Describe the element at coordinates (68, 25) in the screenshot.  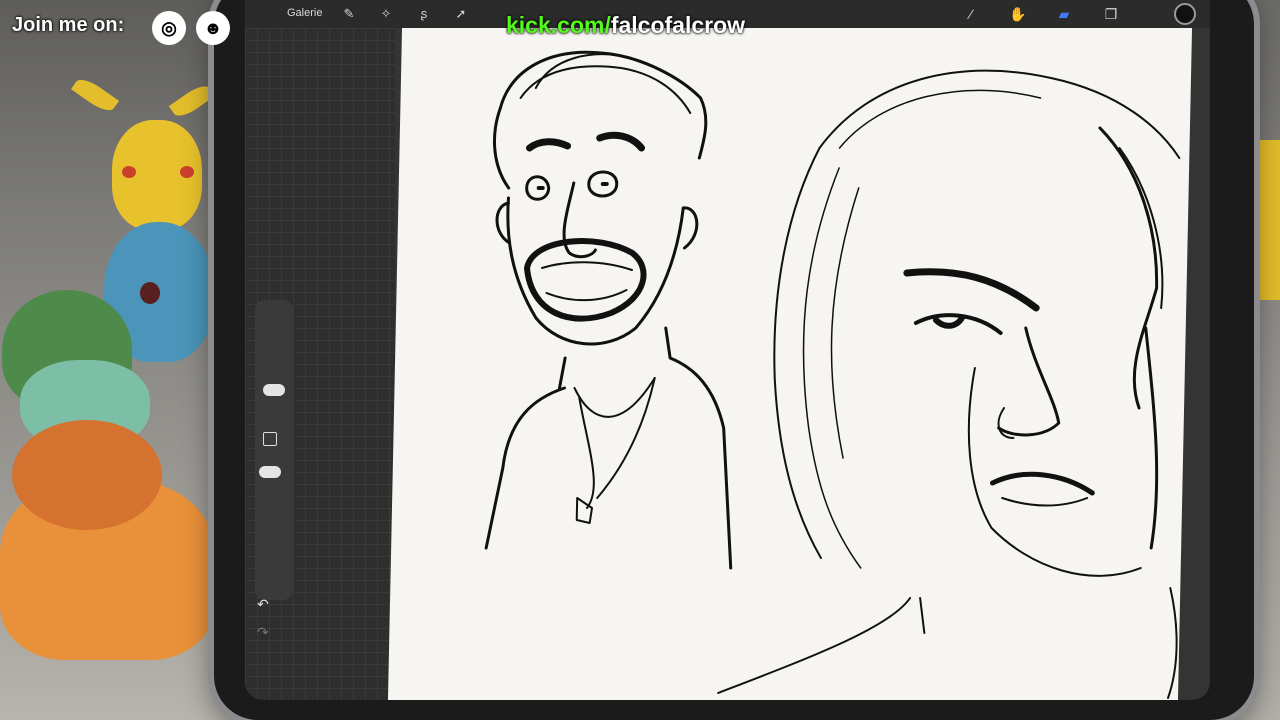
I see `join-me-label: Join me on:` at that location.